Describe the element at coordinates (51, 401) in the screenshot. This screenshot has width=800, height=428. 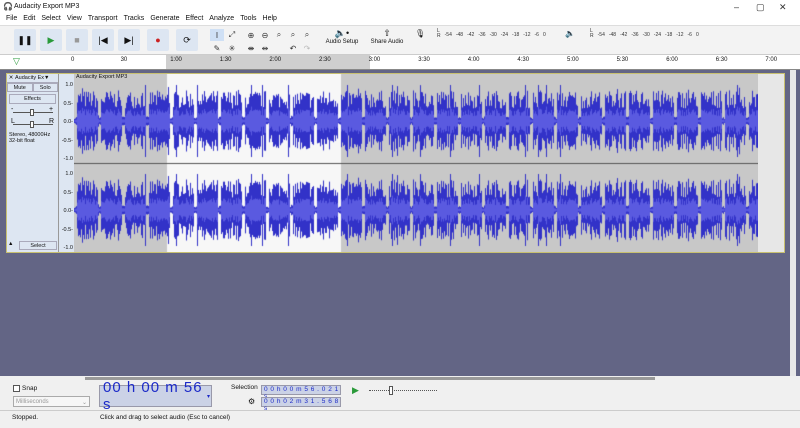
I see `snap-unit-select: Milliseconds ⌄` at that location.